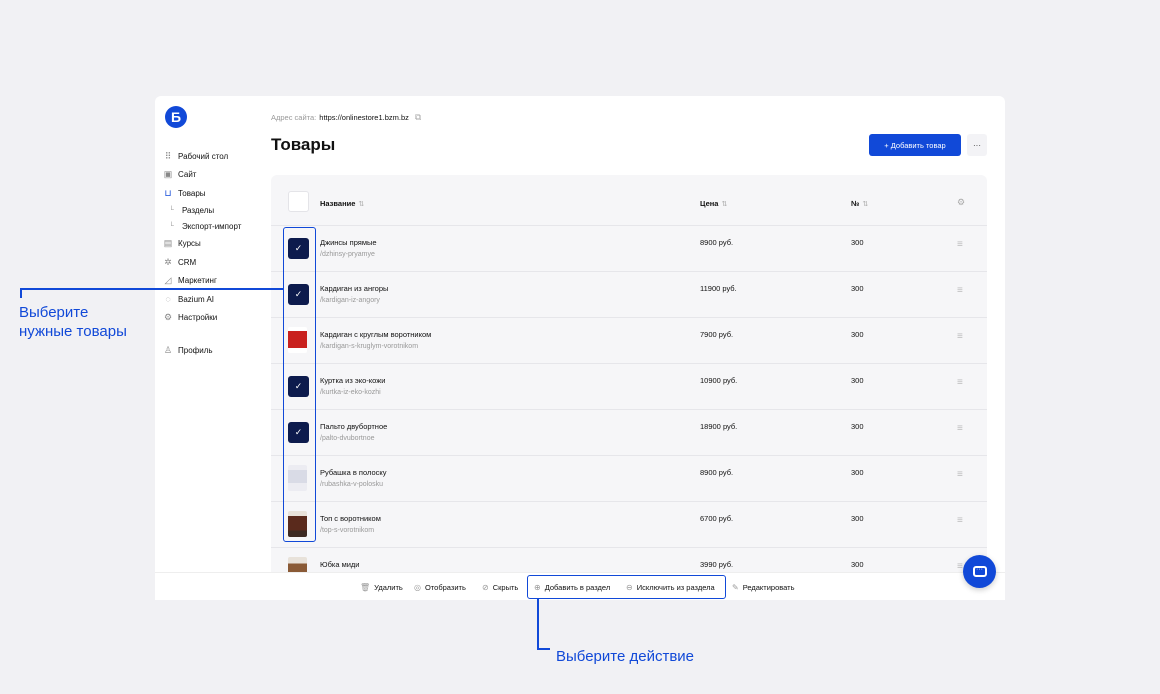 The height and width of the screenshot is (694, 1160). I want to click on sidebar-subitem-export-import: └ Экспорт-импорт, so click(202, 227).